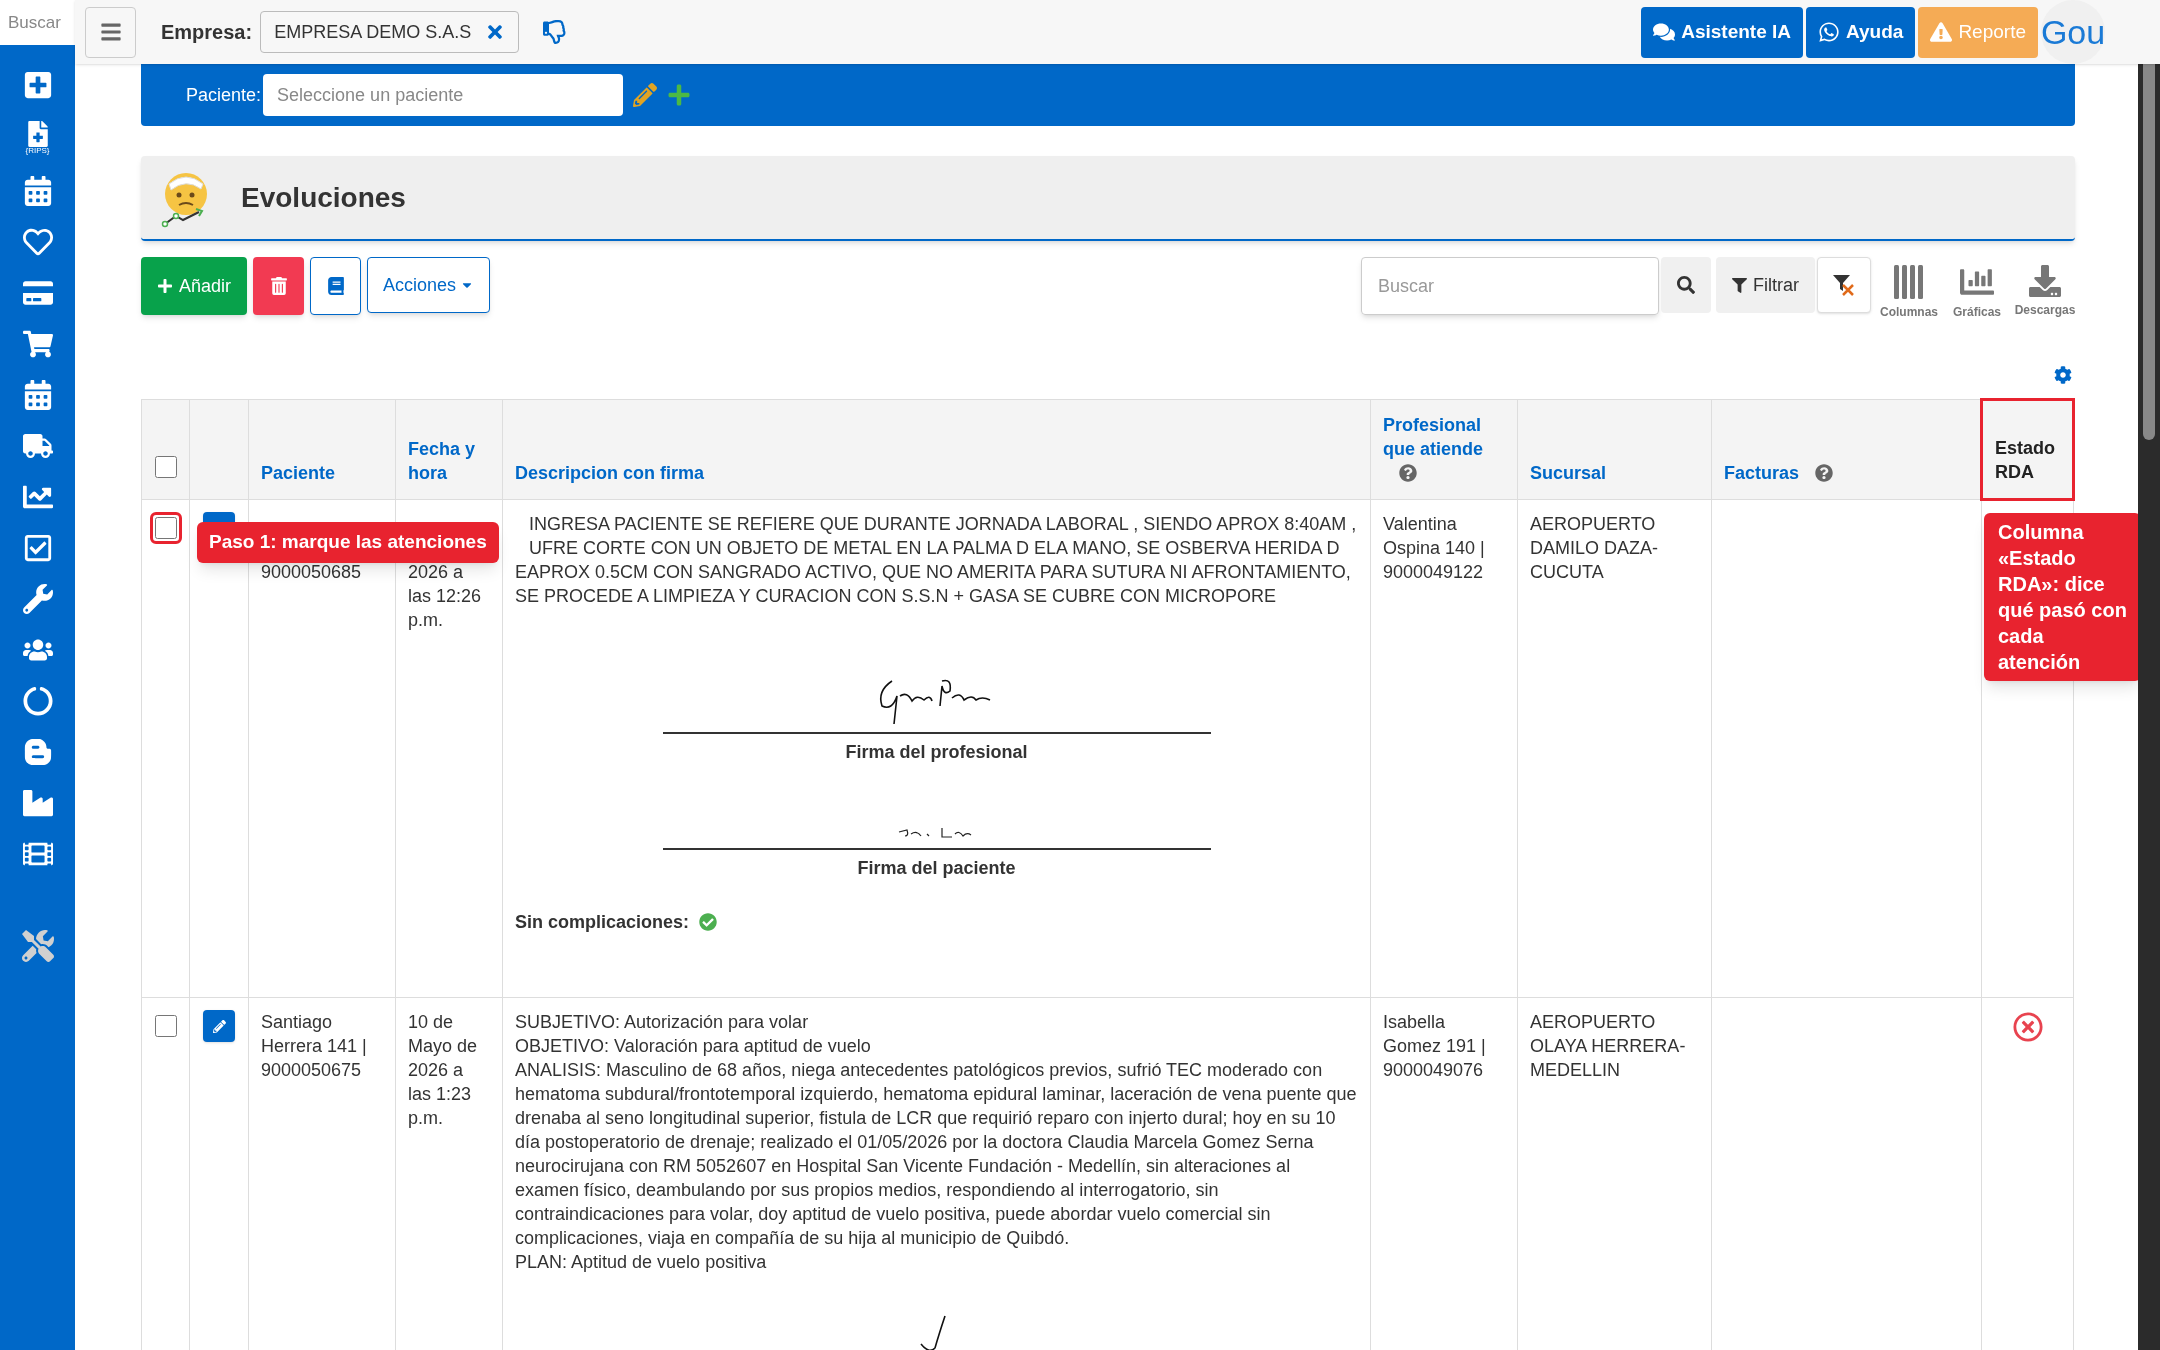  Describe the element at coordinates (1444, 449) in the screenshot. I see `column-header: Profesional que atiende` at that location.